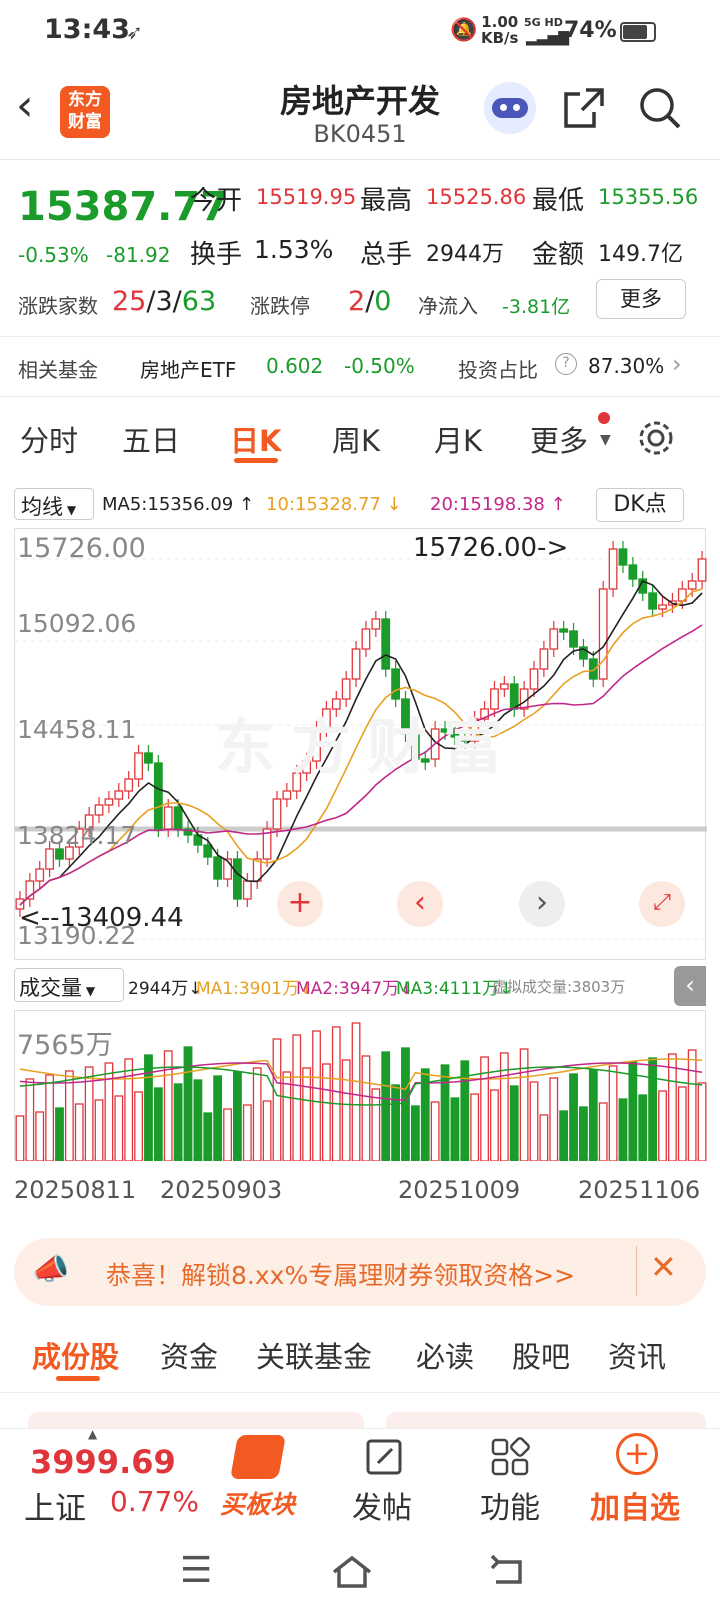 The height and width of the screenshot is (1612, 720). I want to click on low-value: 15355.56, so click(648, 197).